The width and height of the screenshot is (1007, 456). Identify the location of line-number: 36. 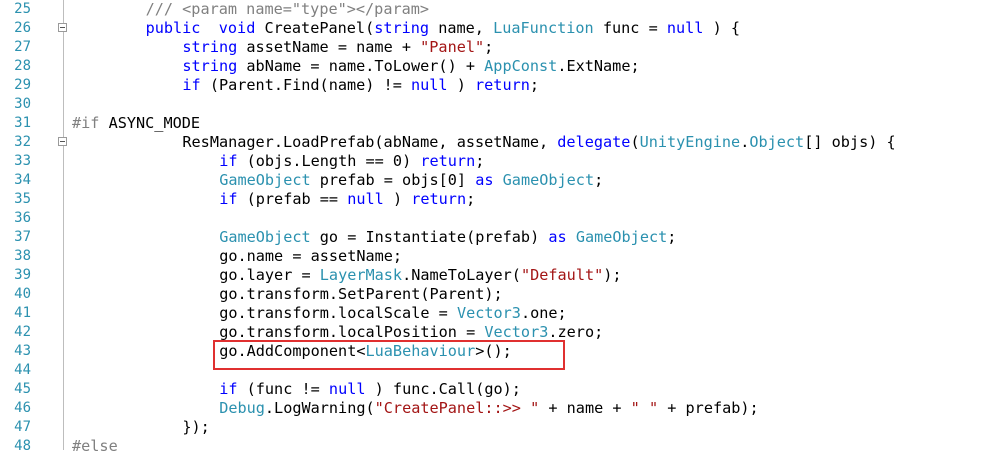
(22, 218).